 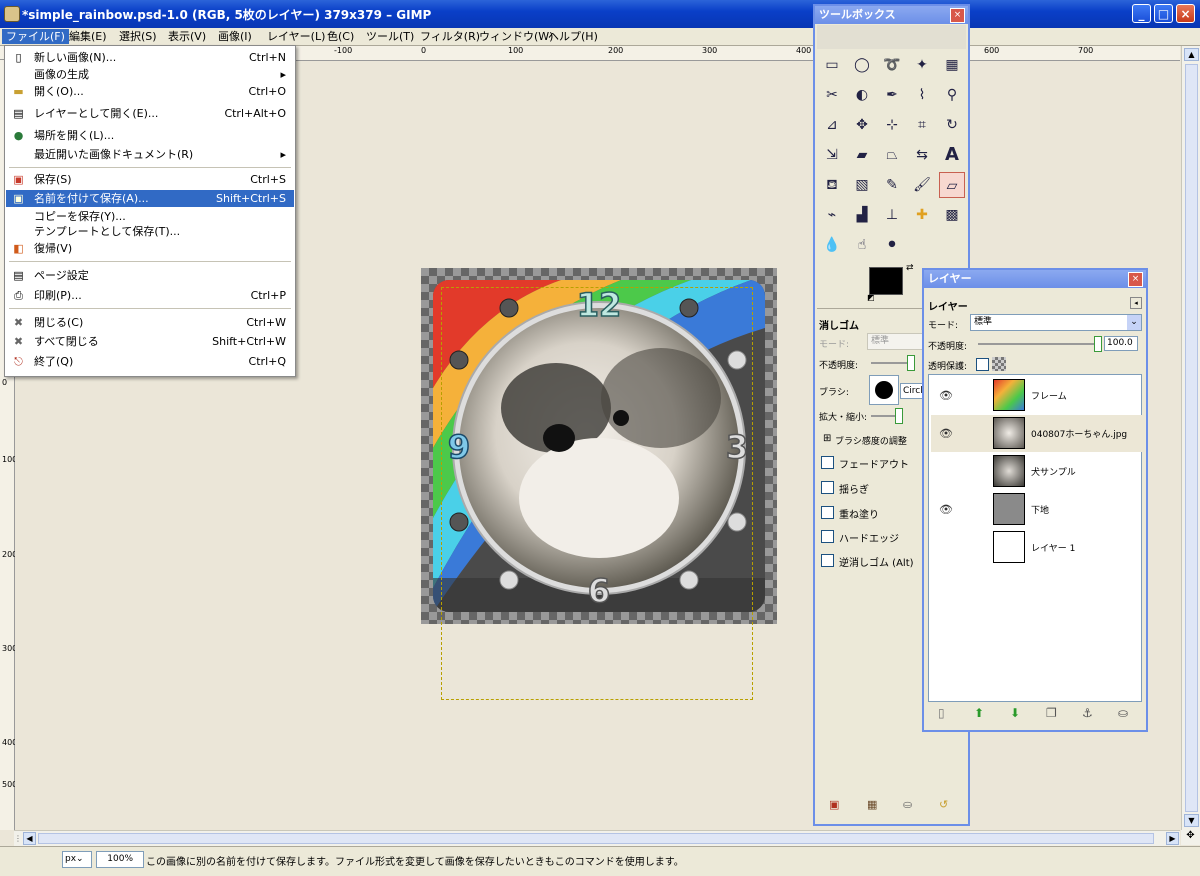 I want to click on save-options-icon: ▣, so click(x=834, y=804).